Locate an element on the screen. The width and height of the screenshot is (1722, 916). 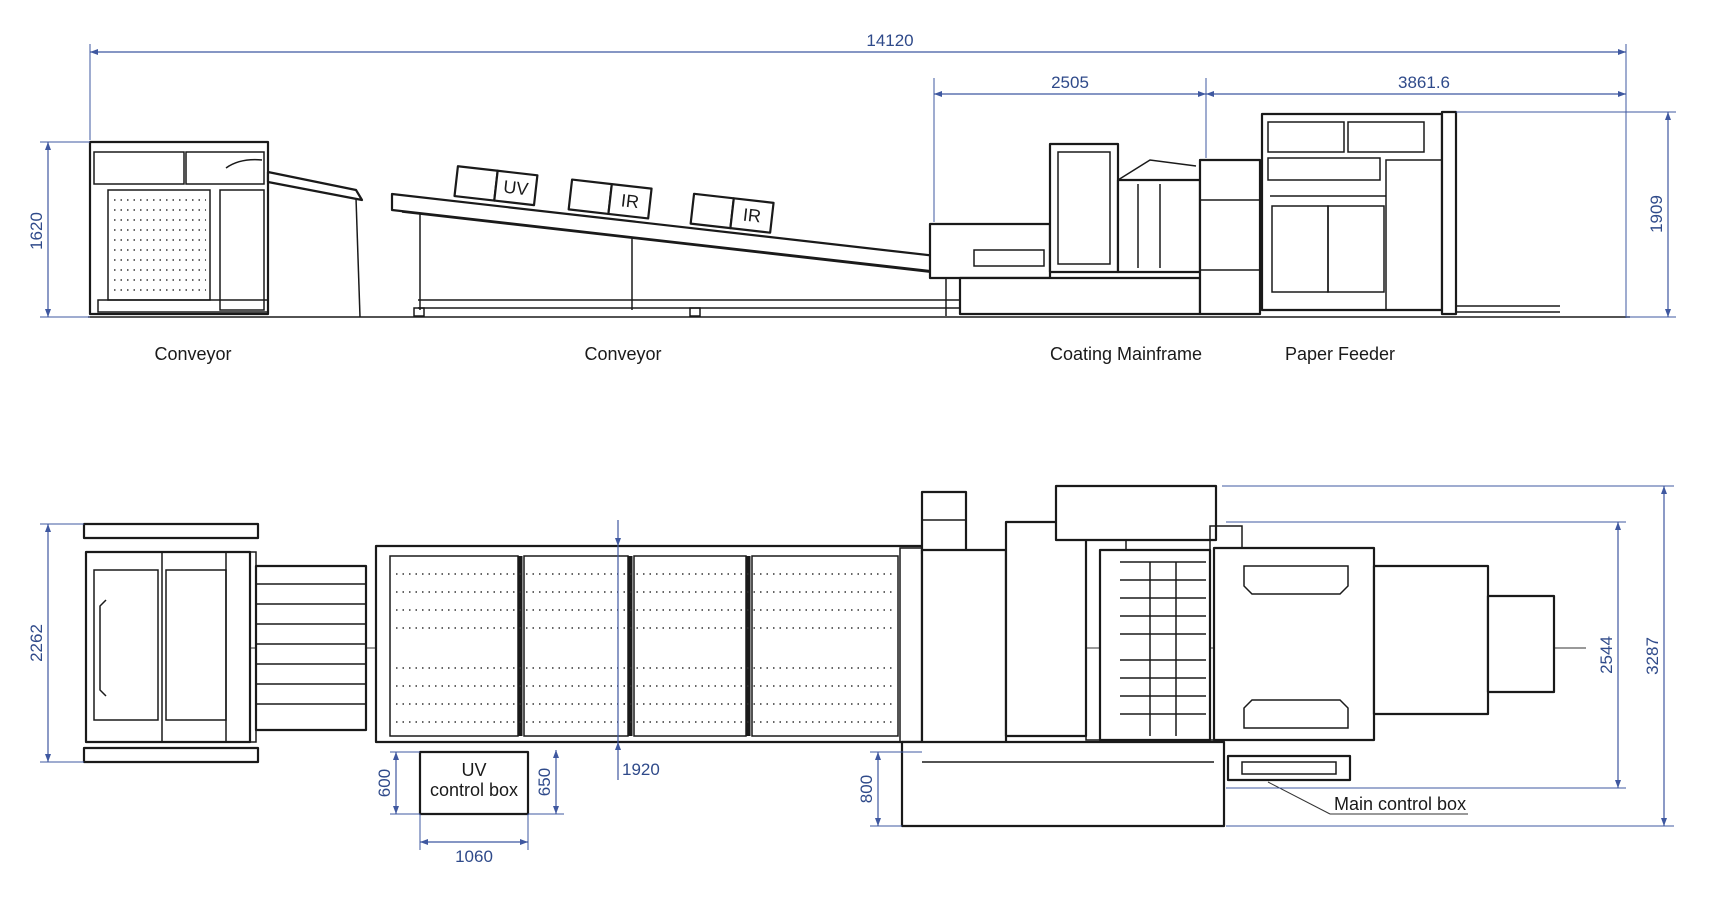
dim-coating-length: 2505 is located at coordinates (1070, 82).